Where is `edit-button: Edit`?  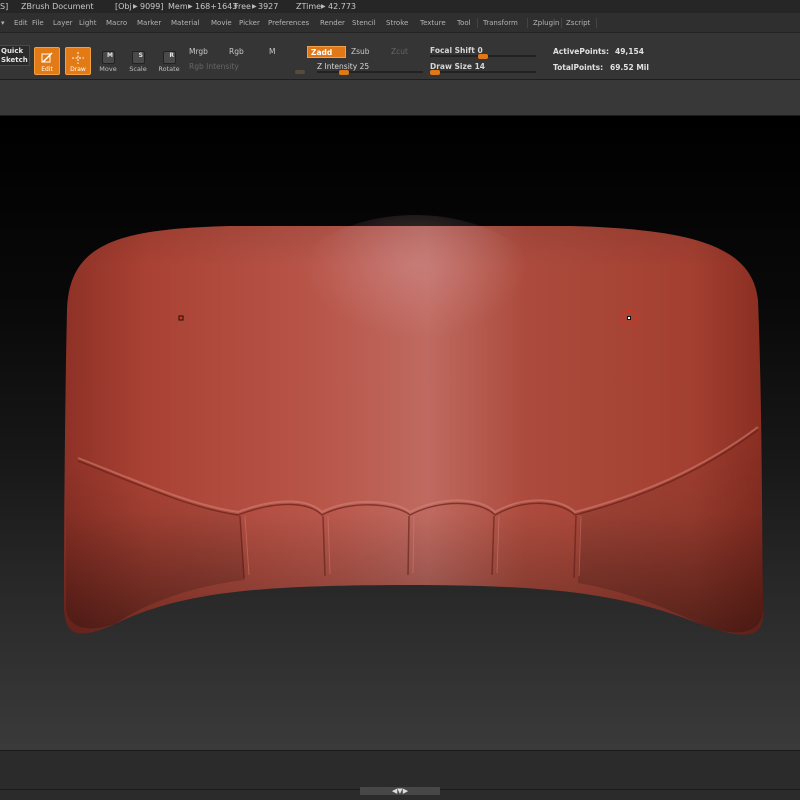 edit-button: Edit is located at coordinates (47, 61).